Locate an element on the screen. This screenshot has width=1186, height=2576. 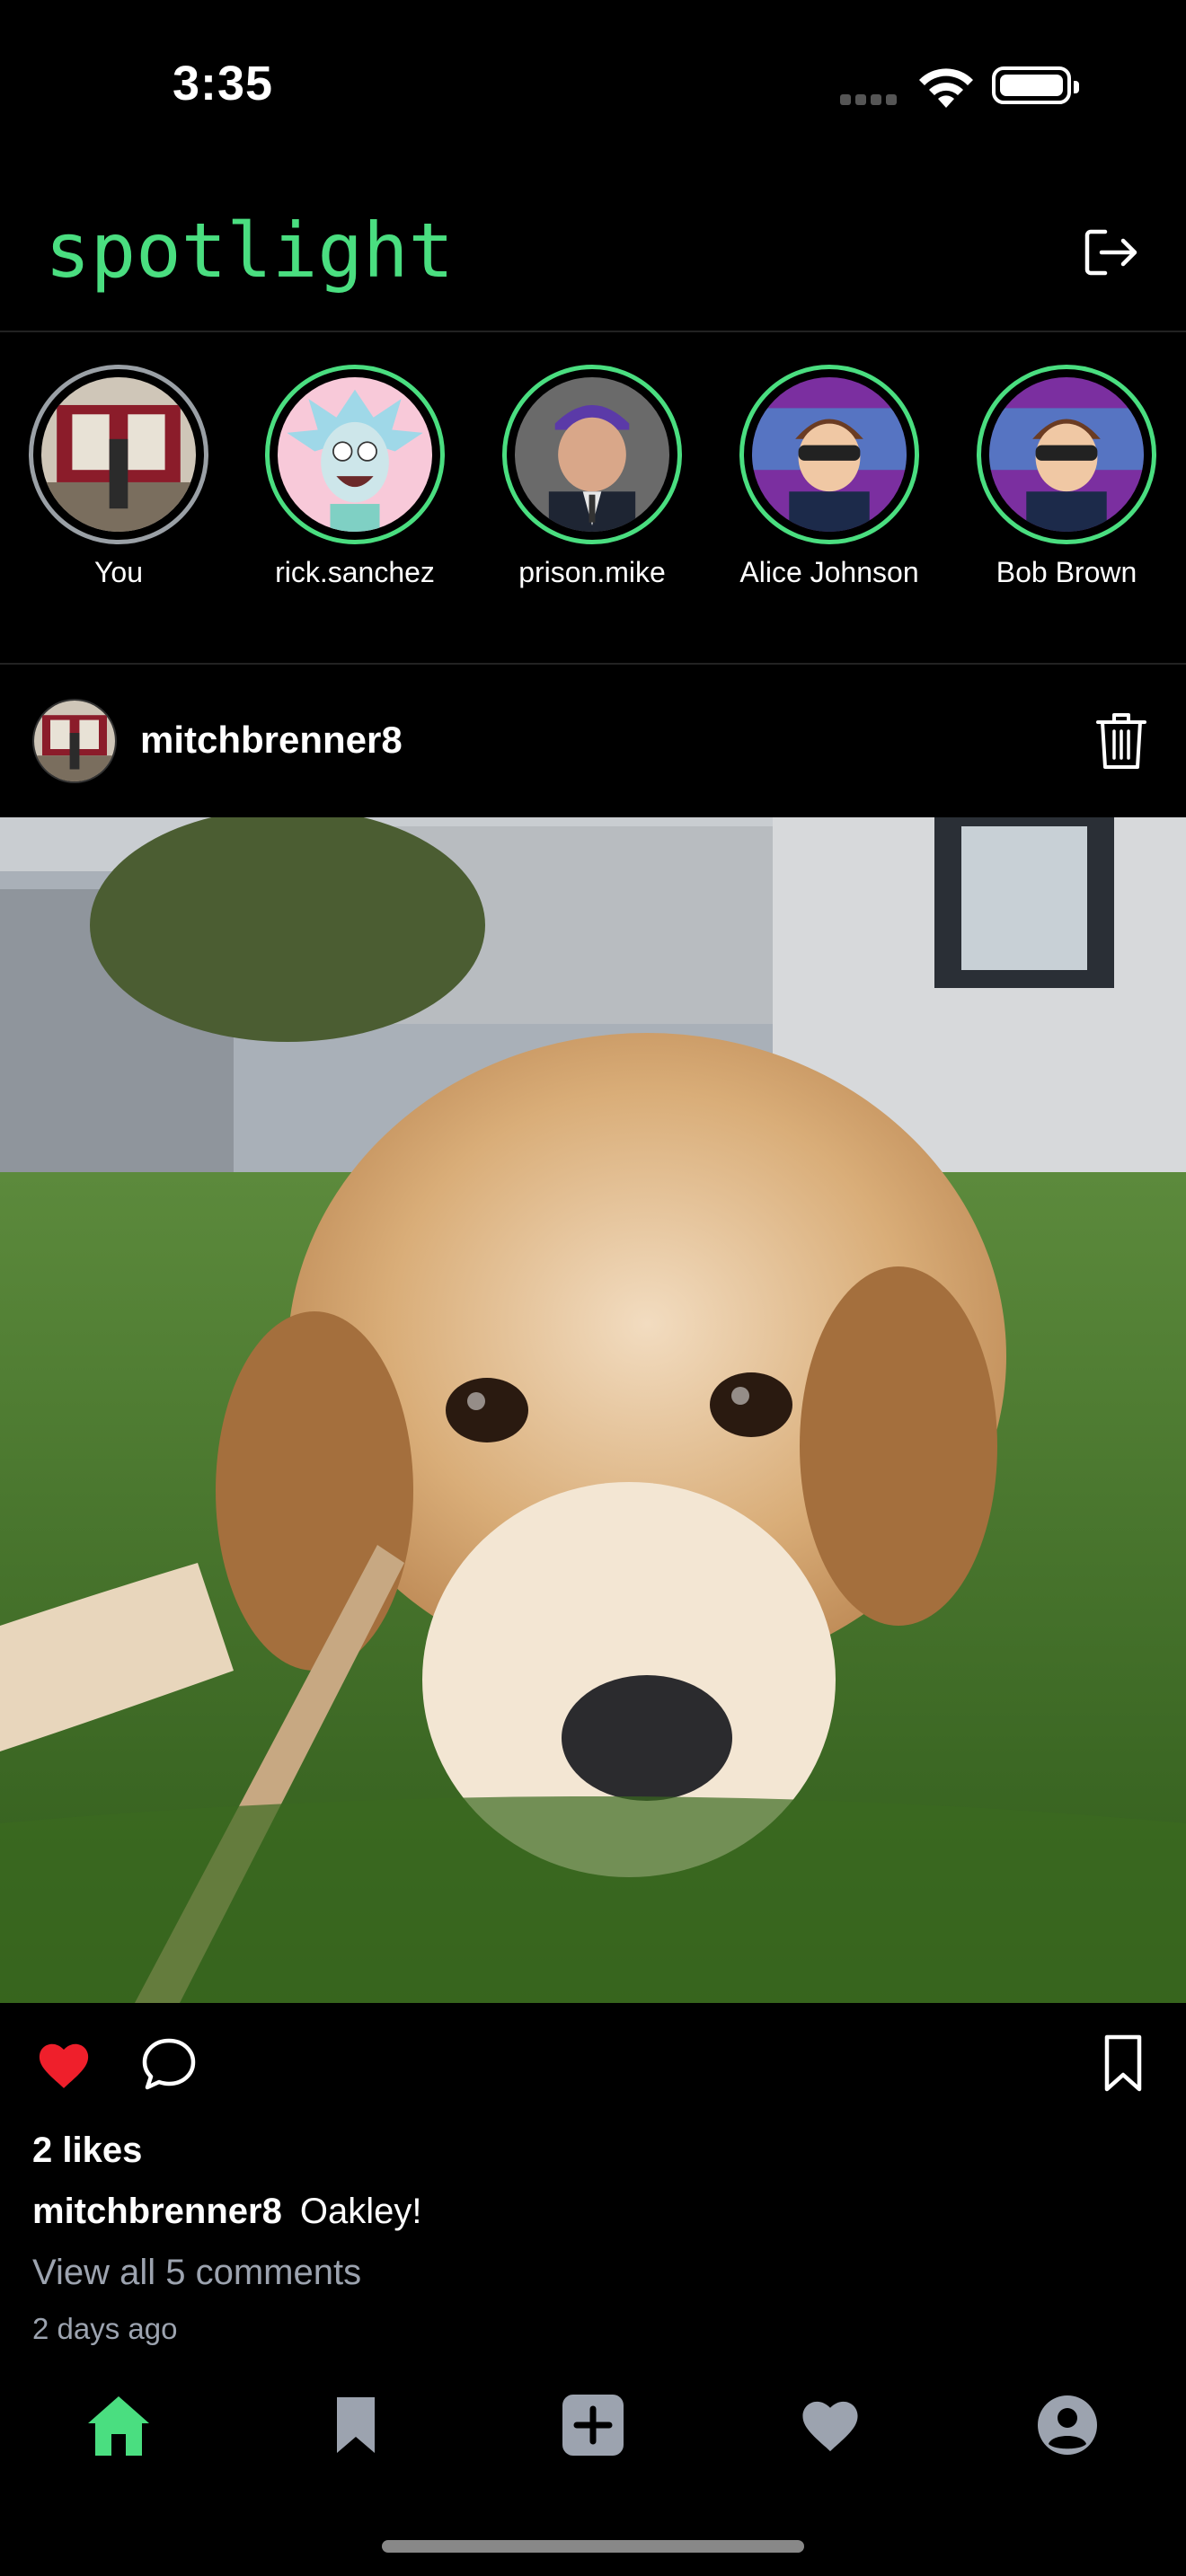
tab-profile is located at coordinates (1067, 2425).